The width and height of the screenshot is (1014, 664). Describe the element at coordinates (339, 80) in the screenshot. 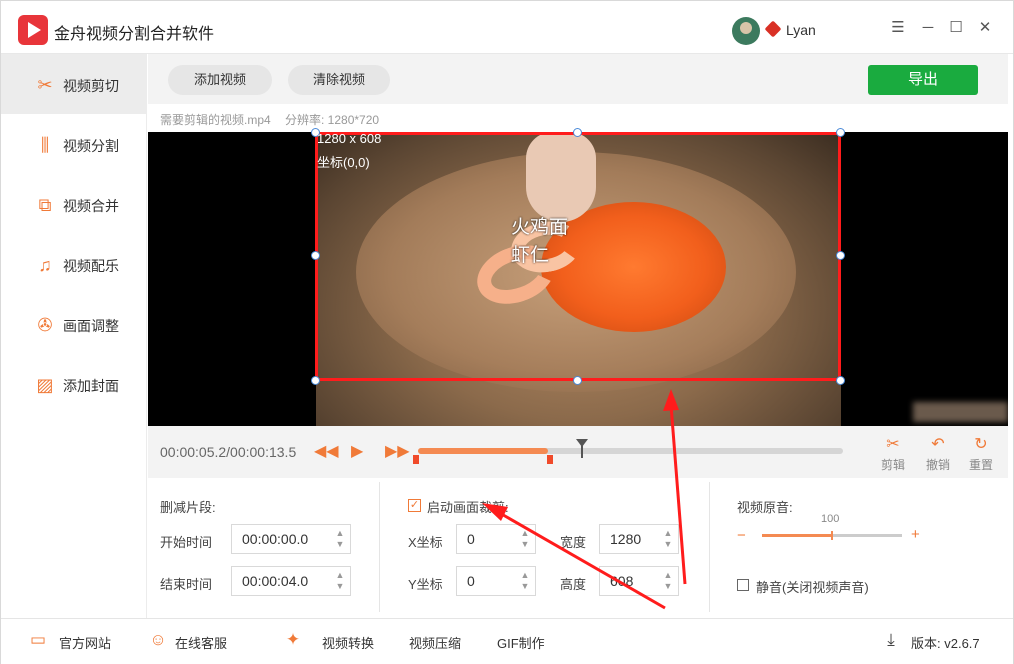

I see `clear-video-button: 清除视频` at that location.